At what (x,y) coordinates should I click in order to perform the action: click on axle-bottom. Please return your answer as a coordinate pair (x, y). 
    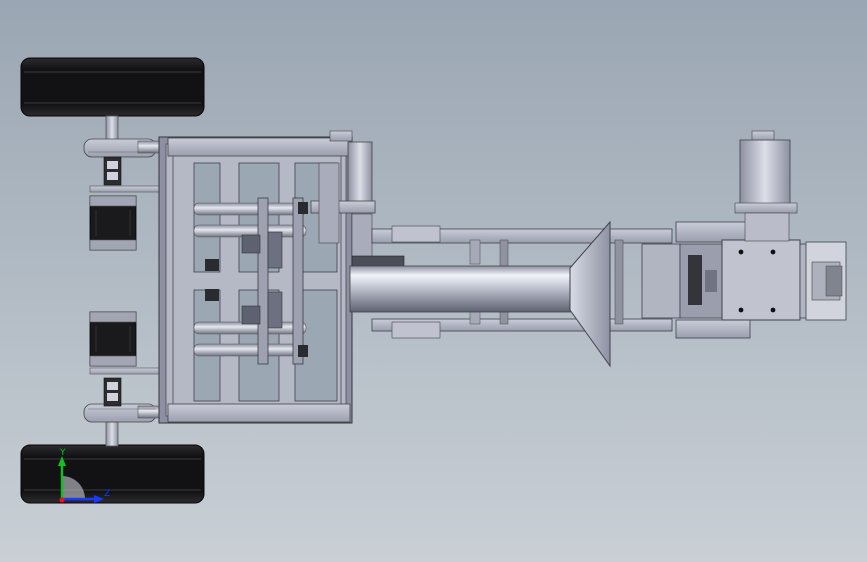
    Looking at the image, I should click on (112, 434).